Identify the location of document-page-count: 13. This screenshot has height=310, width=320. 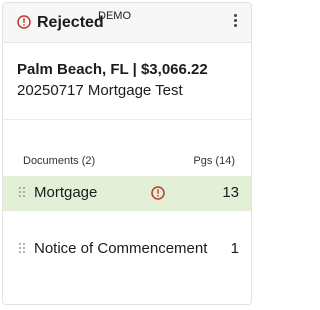
(230, 192).